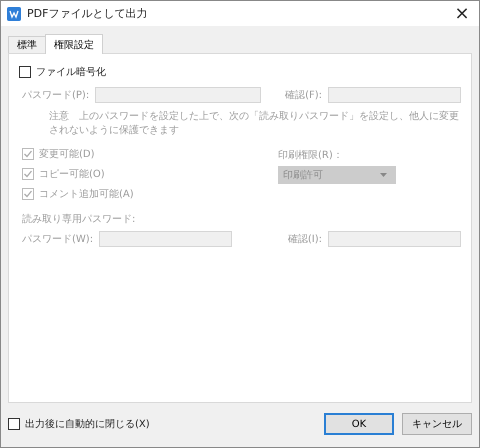 This screenshot has width=480, height=448. What do you see at coordinates (303, 95) in the screenshot?
I see `field-label: 確認(F):` at bounding box center [303, 95].